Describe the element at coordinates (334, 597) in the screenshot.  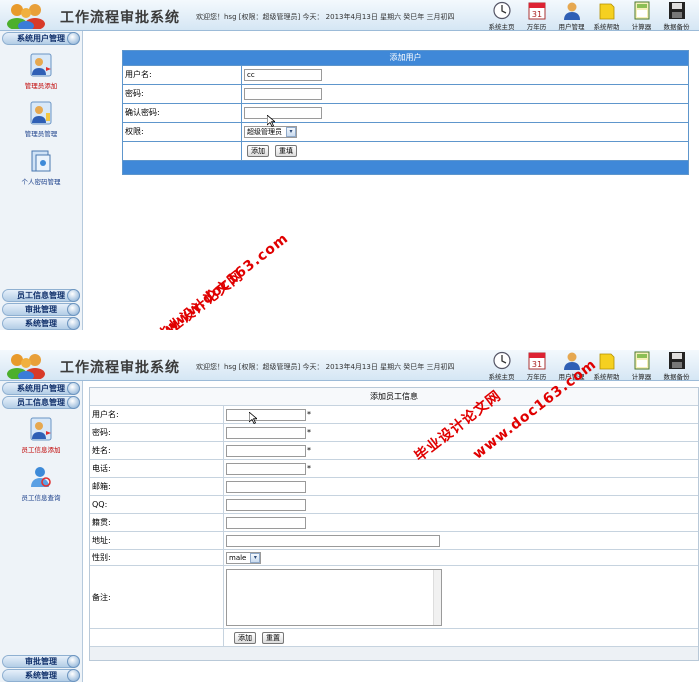
I see `note-textarea` at that location.